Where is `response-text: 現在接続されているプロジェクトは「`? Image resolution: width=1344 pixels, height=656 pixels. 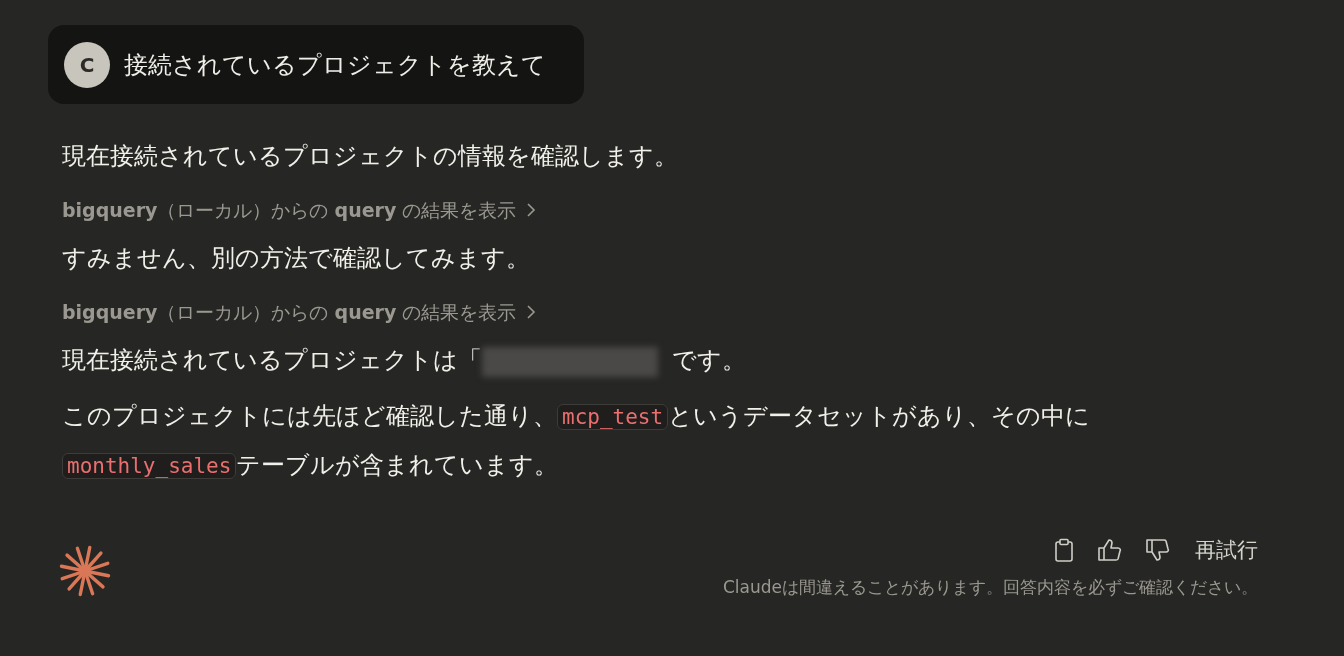
response-text: 現在接続されているプロジェクトは「 is located at coordinates (272, 360).